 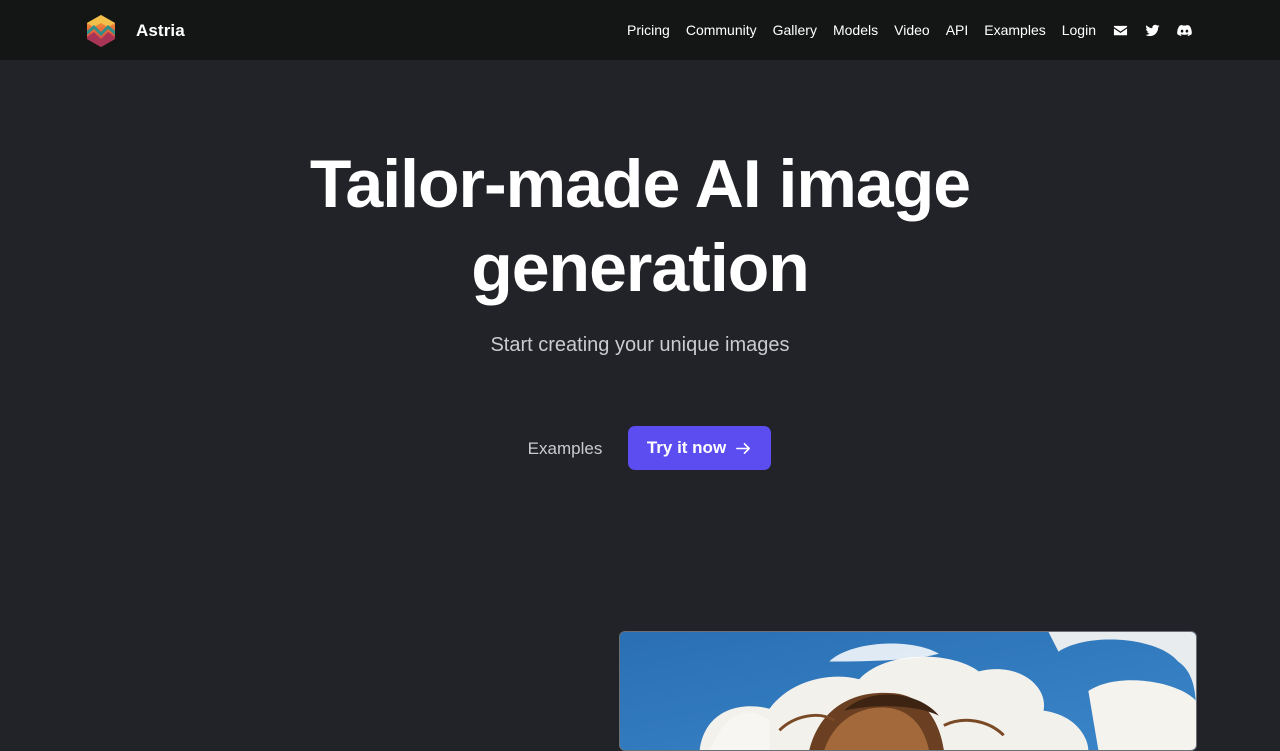 What do you see at coordinates (101, 31) in the screenshot?
I see `hexagon-mountain-logo` at bounding box center [101, 31].